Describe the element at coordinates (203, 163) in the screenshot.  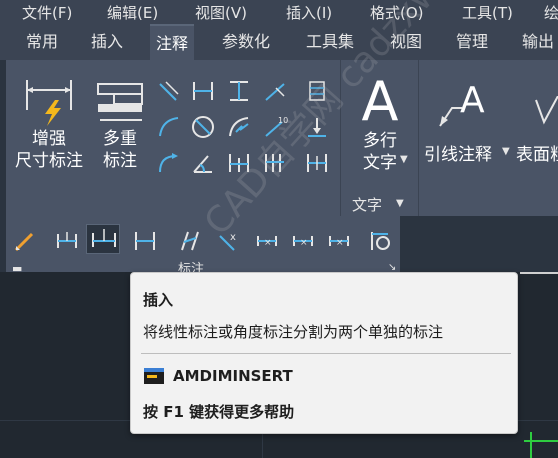
I see `angular-dimension-icon` at that location.